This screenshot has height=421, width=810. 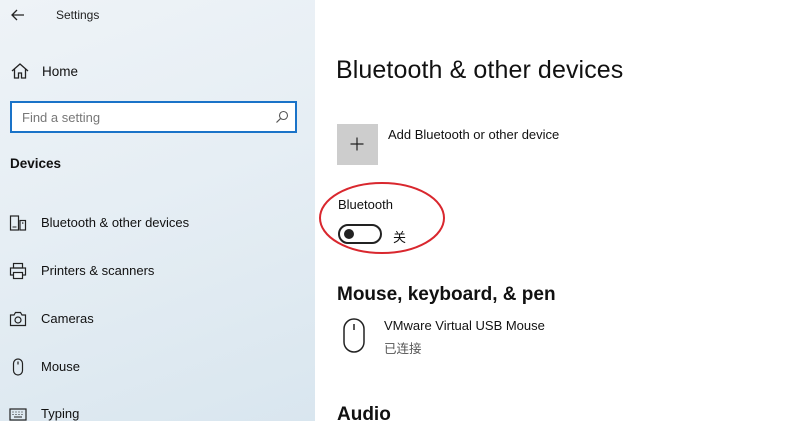 I want to click on printer-icon, so click(x=18, y=271).